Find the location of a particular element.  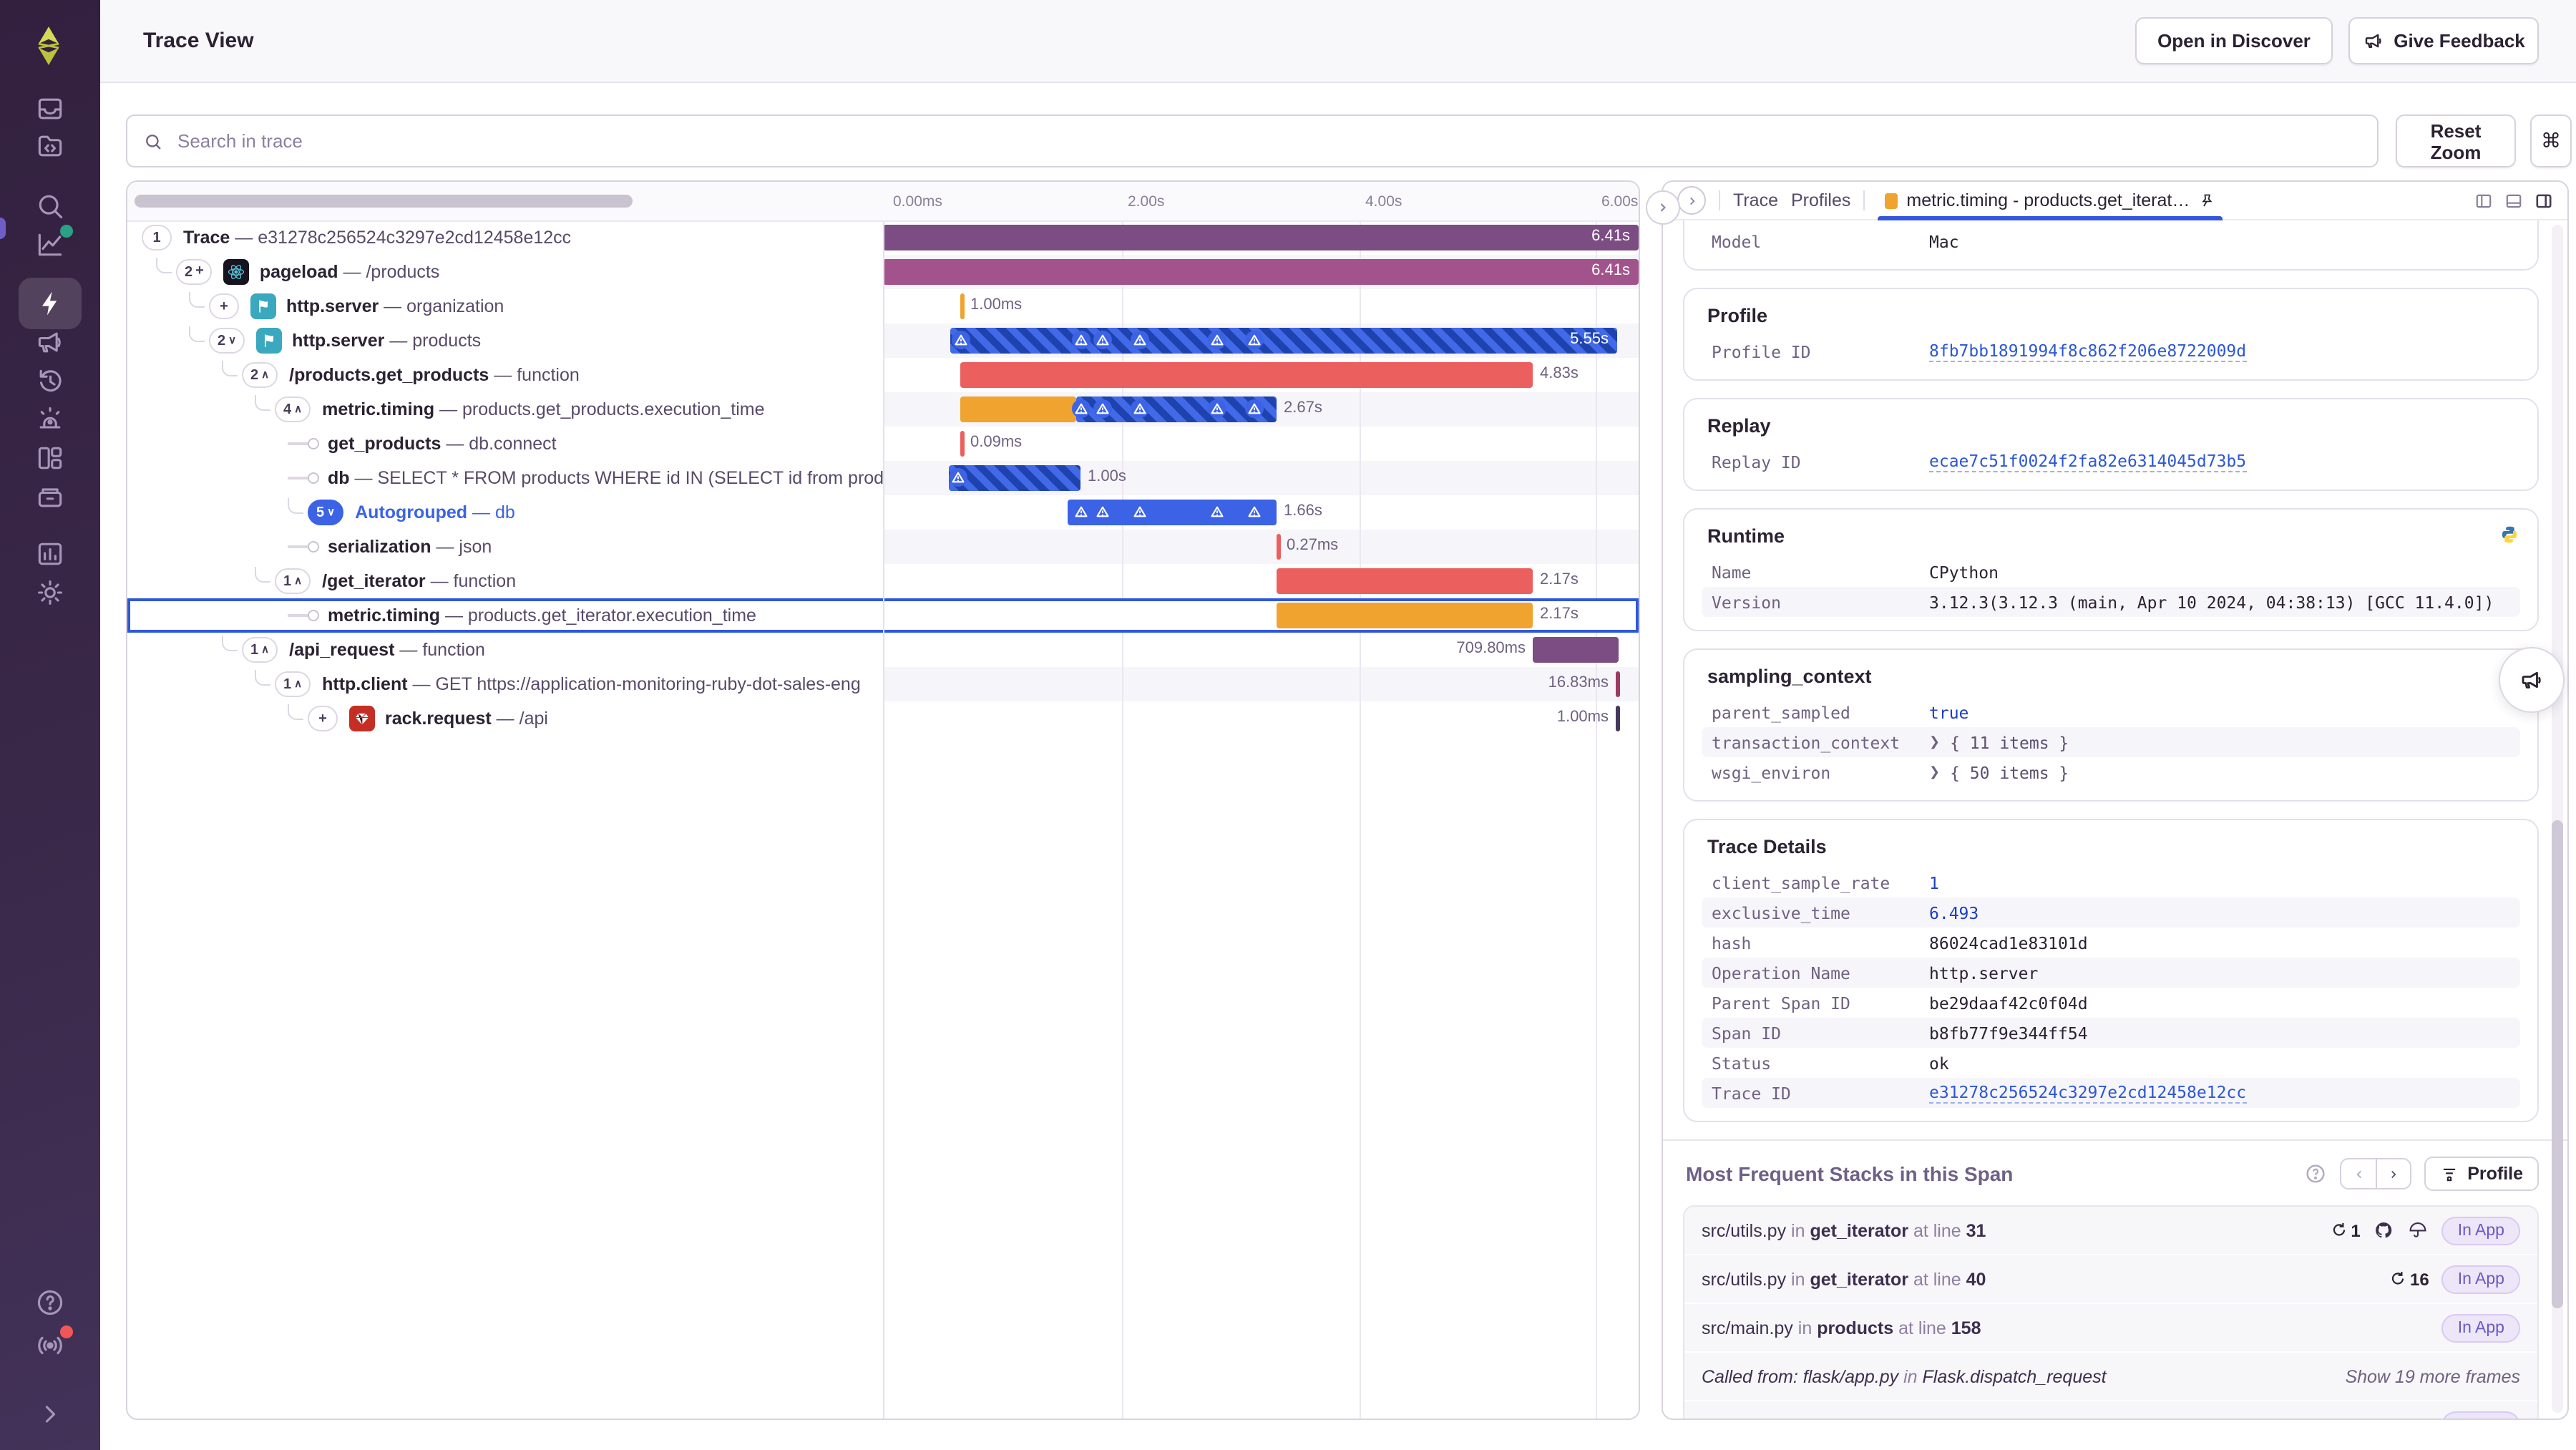

layout-bottom-icon is located at coordinates (2513, 200).